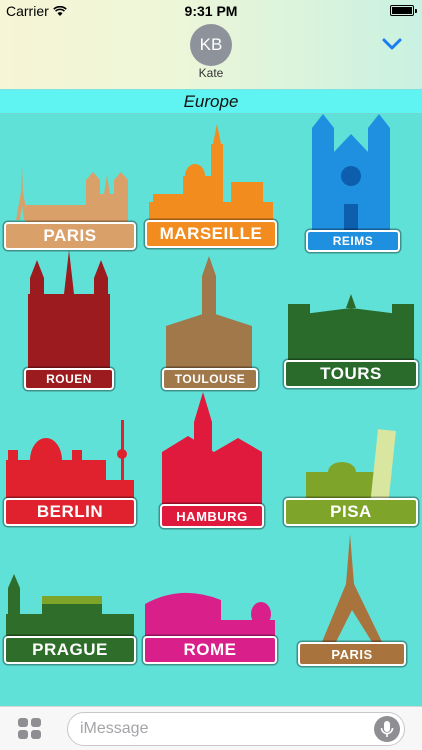 Image resolution: width=422 pixels, height=750 pixels. I want to click on microphone-icon, so click(387, 729).